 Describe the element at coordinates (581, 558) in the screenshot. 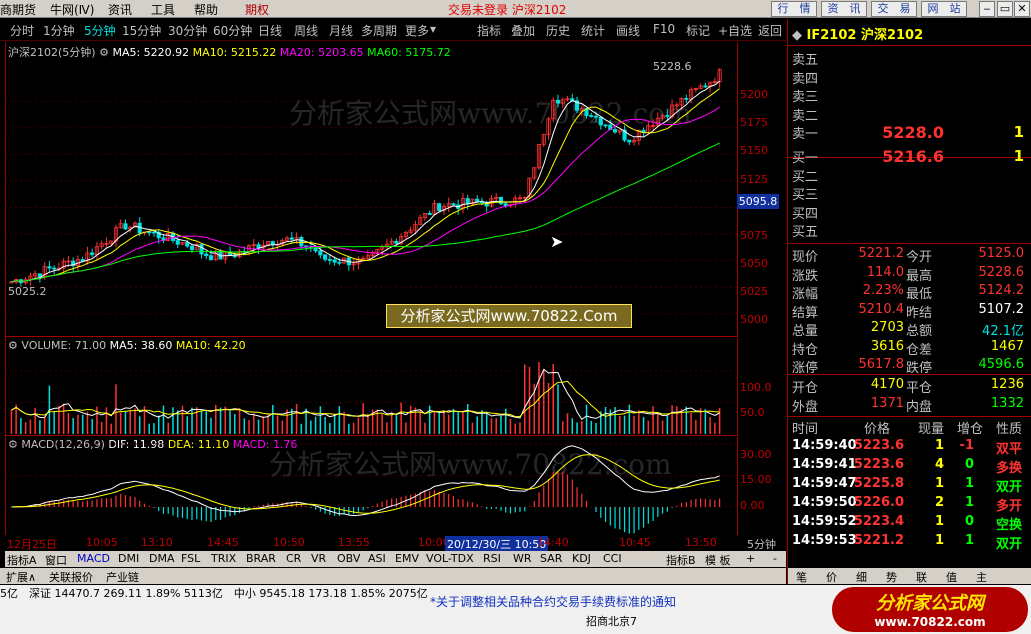

I see `tab-kdj: KDJ` at that location.